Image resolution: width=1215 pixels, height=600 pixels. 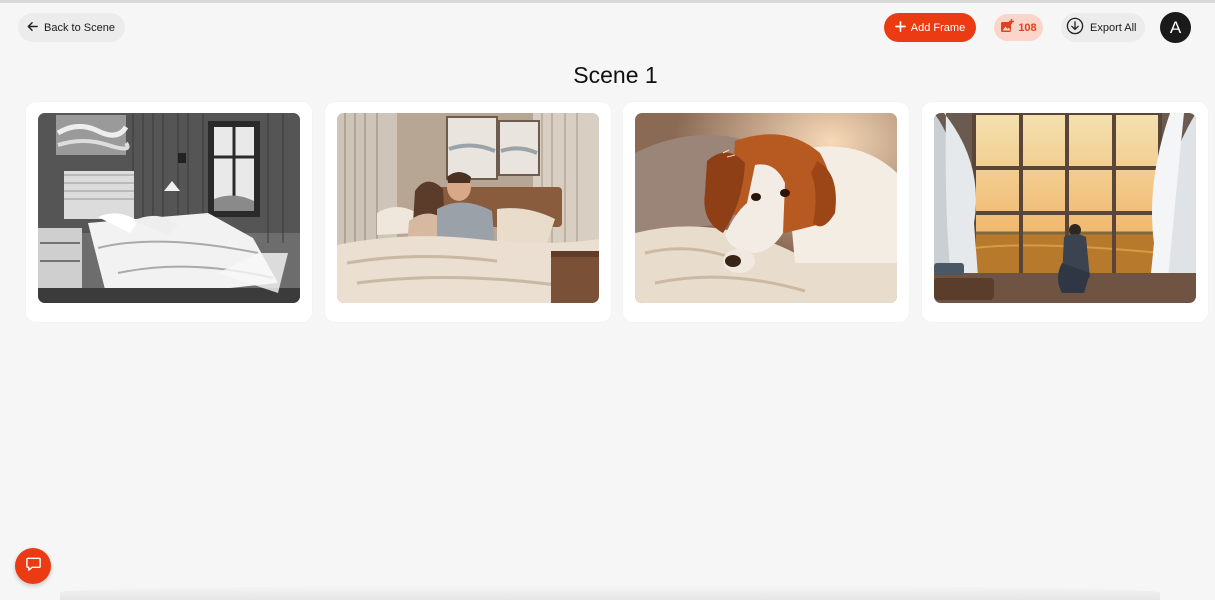 What do you see at coordinates (900, 27) in the screenshot?
I see `plus-icon` at bounding box center [900, 27].